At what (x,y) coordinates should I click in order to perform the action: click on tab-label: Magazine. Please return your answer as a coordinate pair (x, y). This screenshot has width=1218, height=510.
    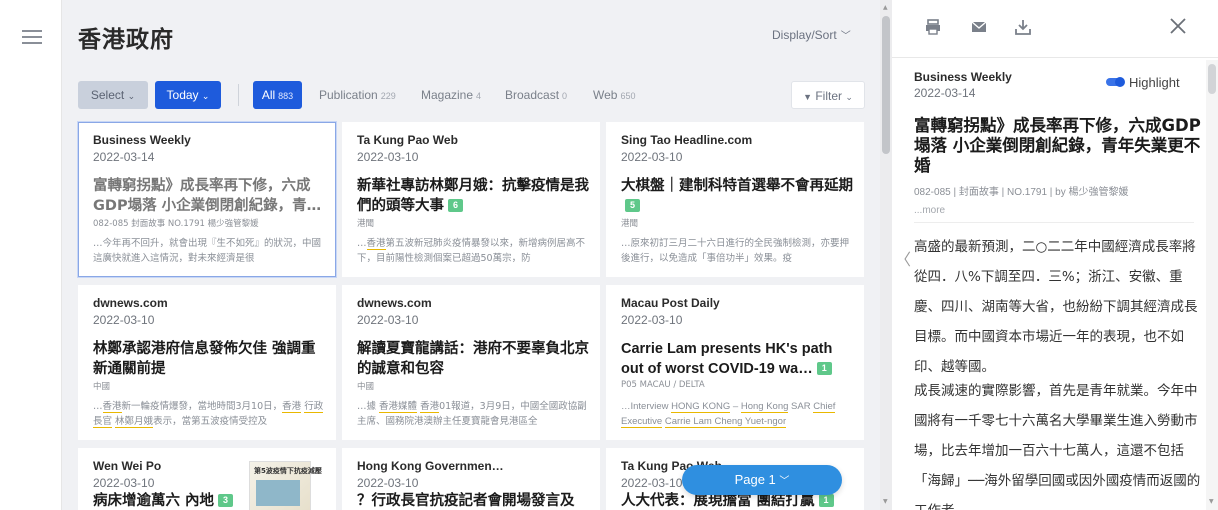
    Looking at the image, I should click on (447, 95).